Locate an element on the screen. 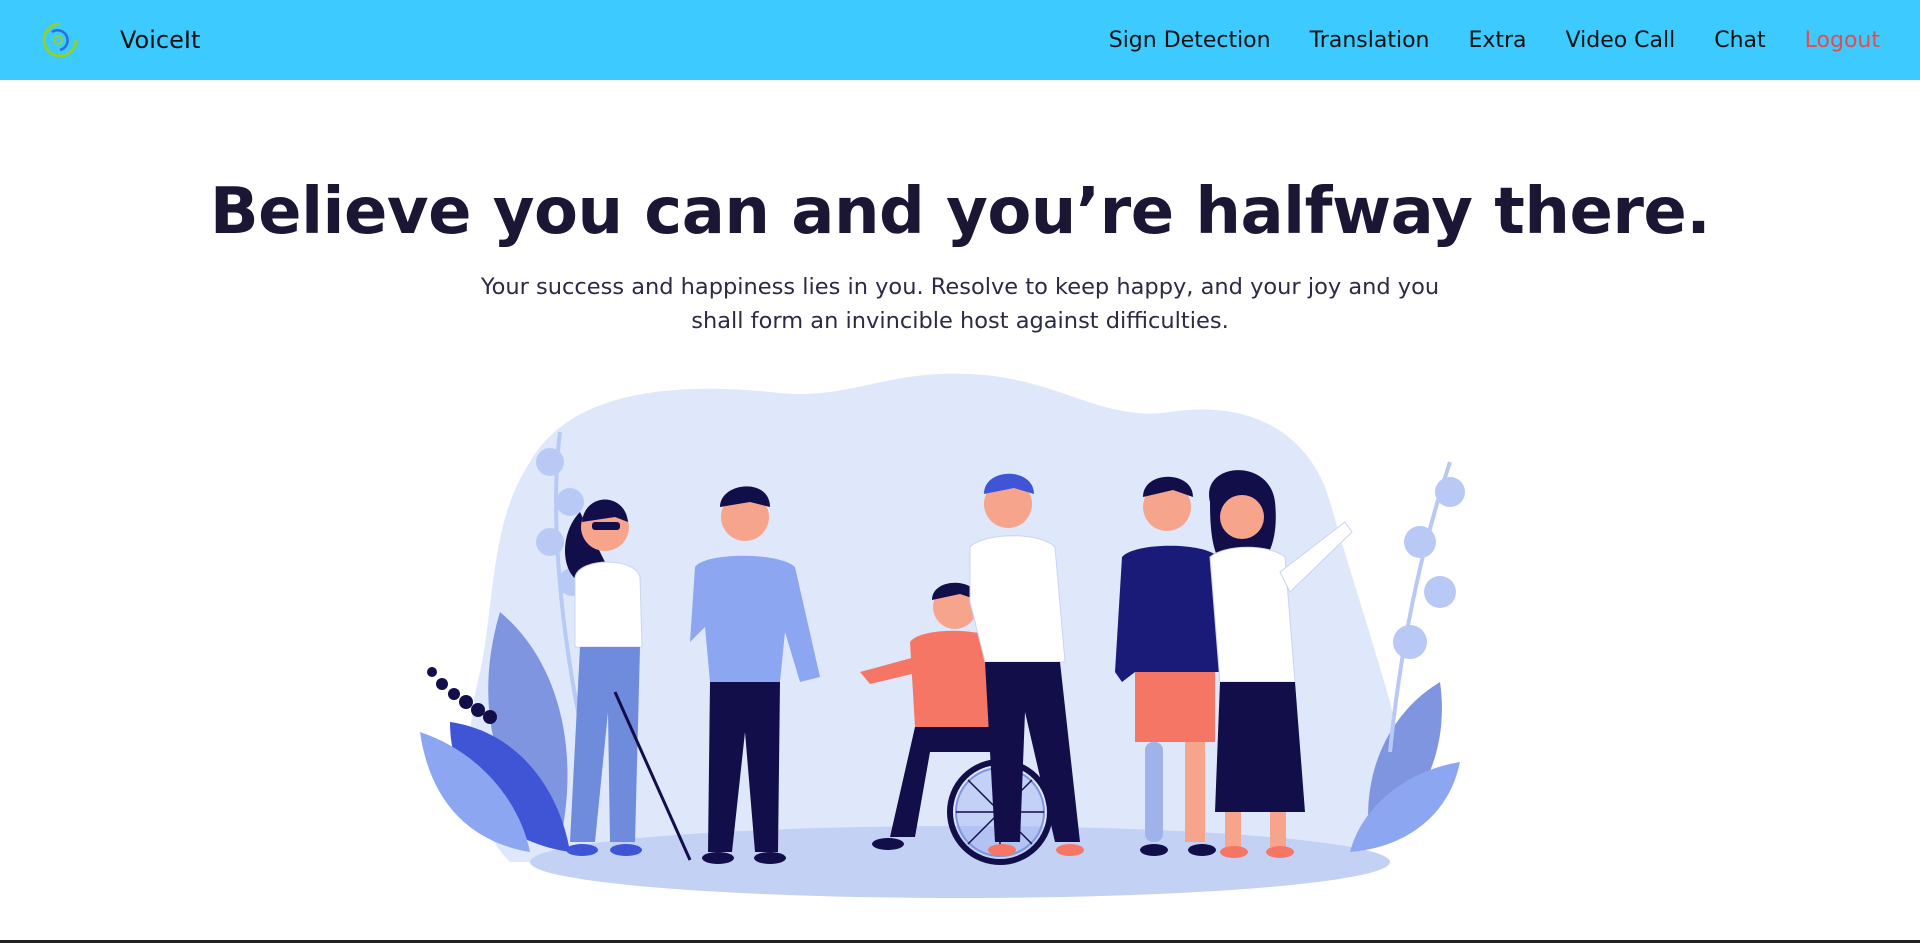 The width and height of the screenshot is (1920, 943). nav-link-extra: Extra is located at coordinates (1497, 40).